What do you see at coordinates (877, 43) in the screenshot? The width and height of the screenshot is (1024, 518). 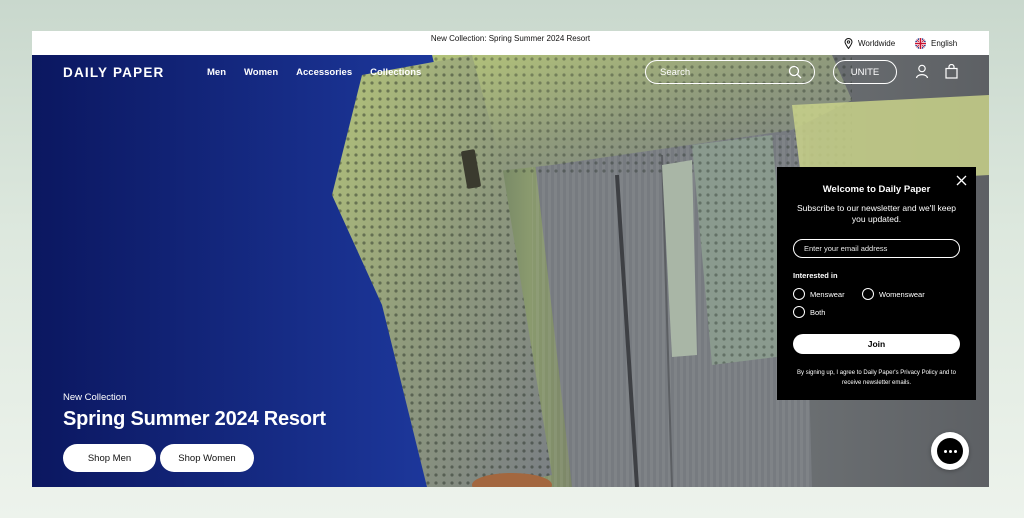 I see `region-label: Worldwide` at bounding box center [877, 43].